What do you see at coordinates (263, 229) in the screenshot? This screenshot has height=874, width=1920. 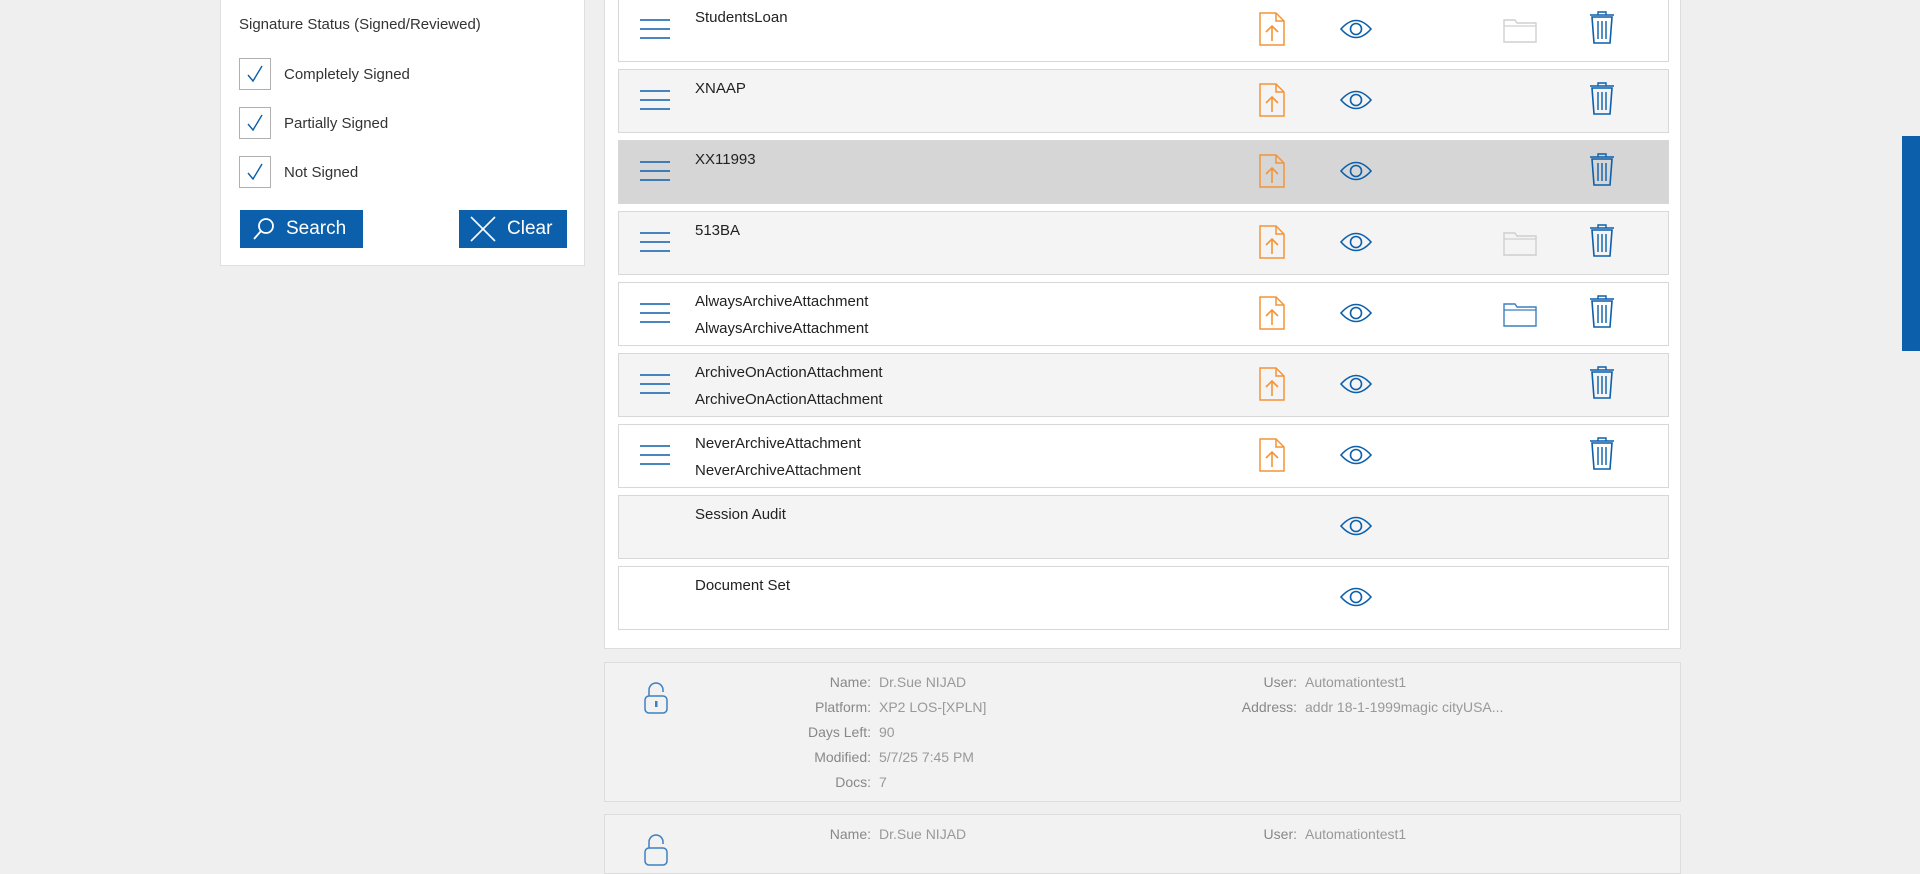 I see `search-icon` at bounding box center [263, 229].